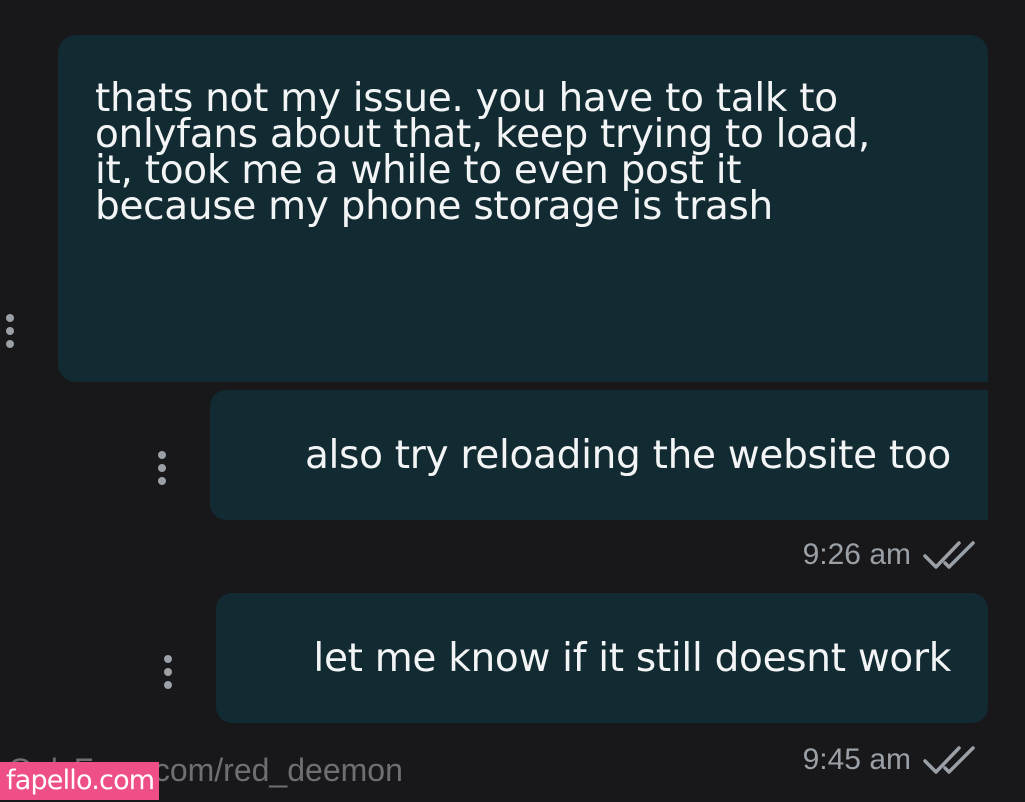  I want to click on message-text: also try reloading the website too, so click(627, 455).